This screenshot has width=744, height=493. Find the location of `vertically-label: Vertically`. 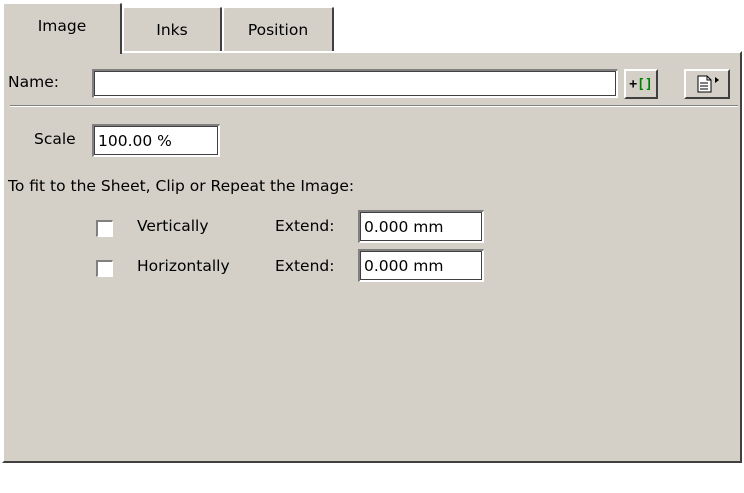

vertically-label: Vertically is located at coordinates (173, 226).